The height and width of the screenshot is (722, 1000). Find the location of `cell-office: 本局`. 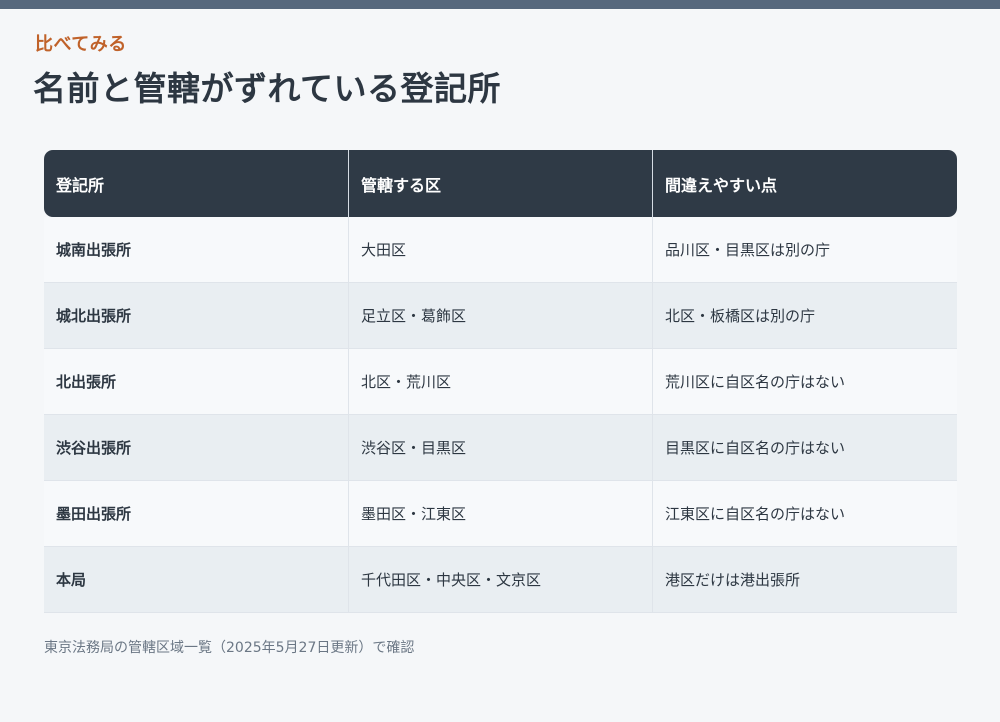

cell-office: 本局 is located at coordinates (196, 580).